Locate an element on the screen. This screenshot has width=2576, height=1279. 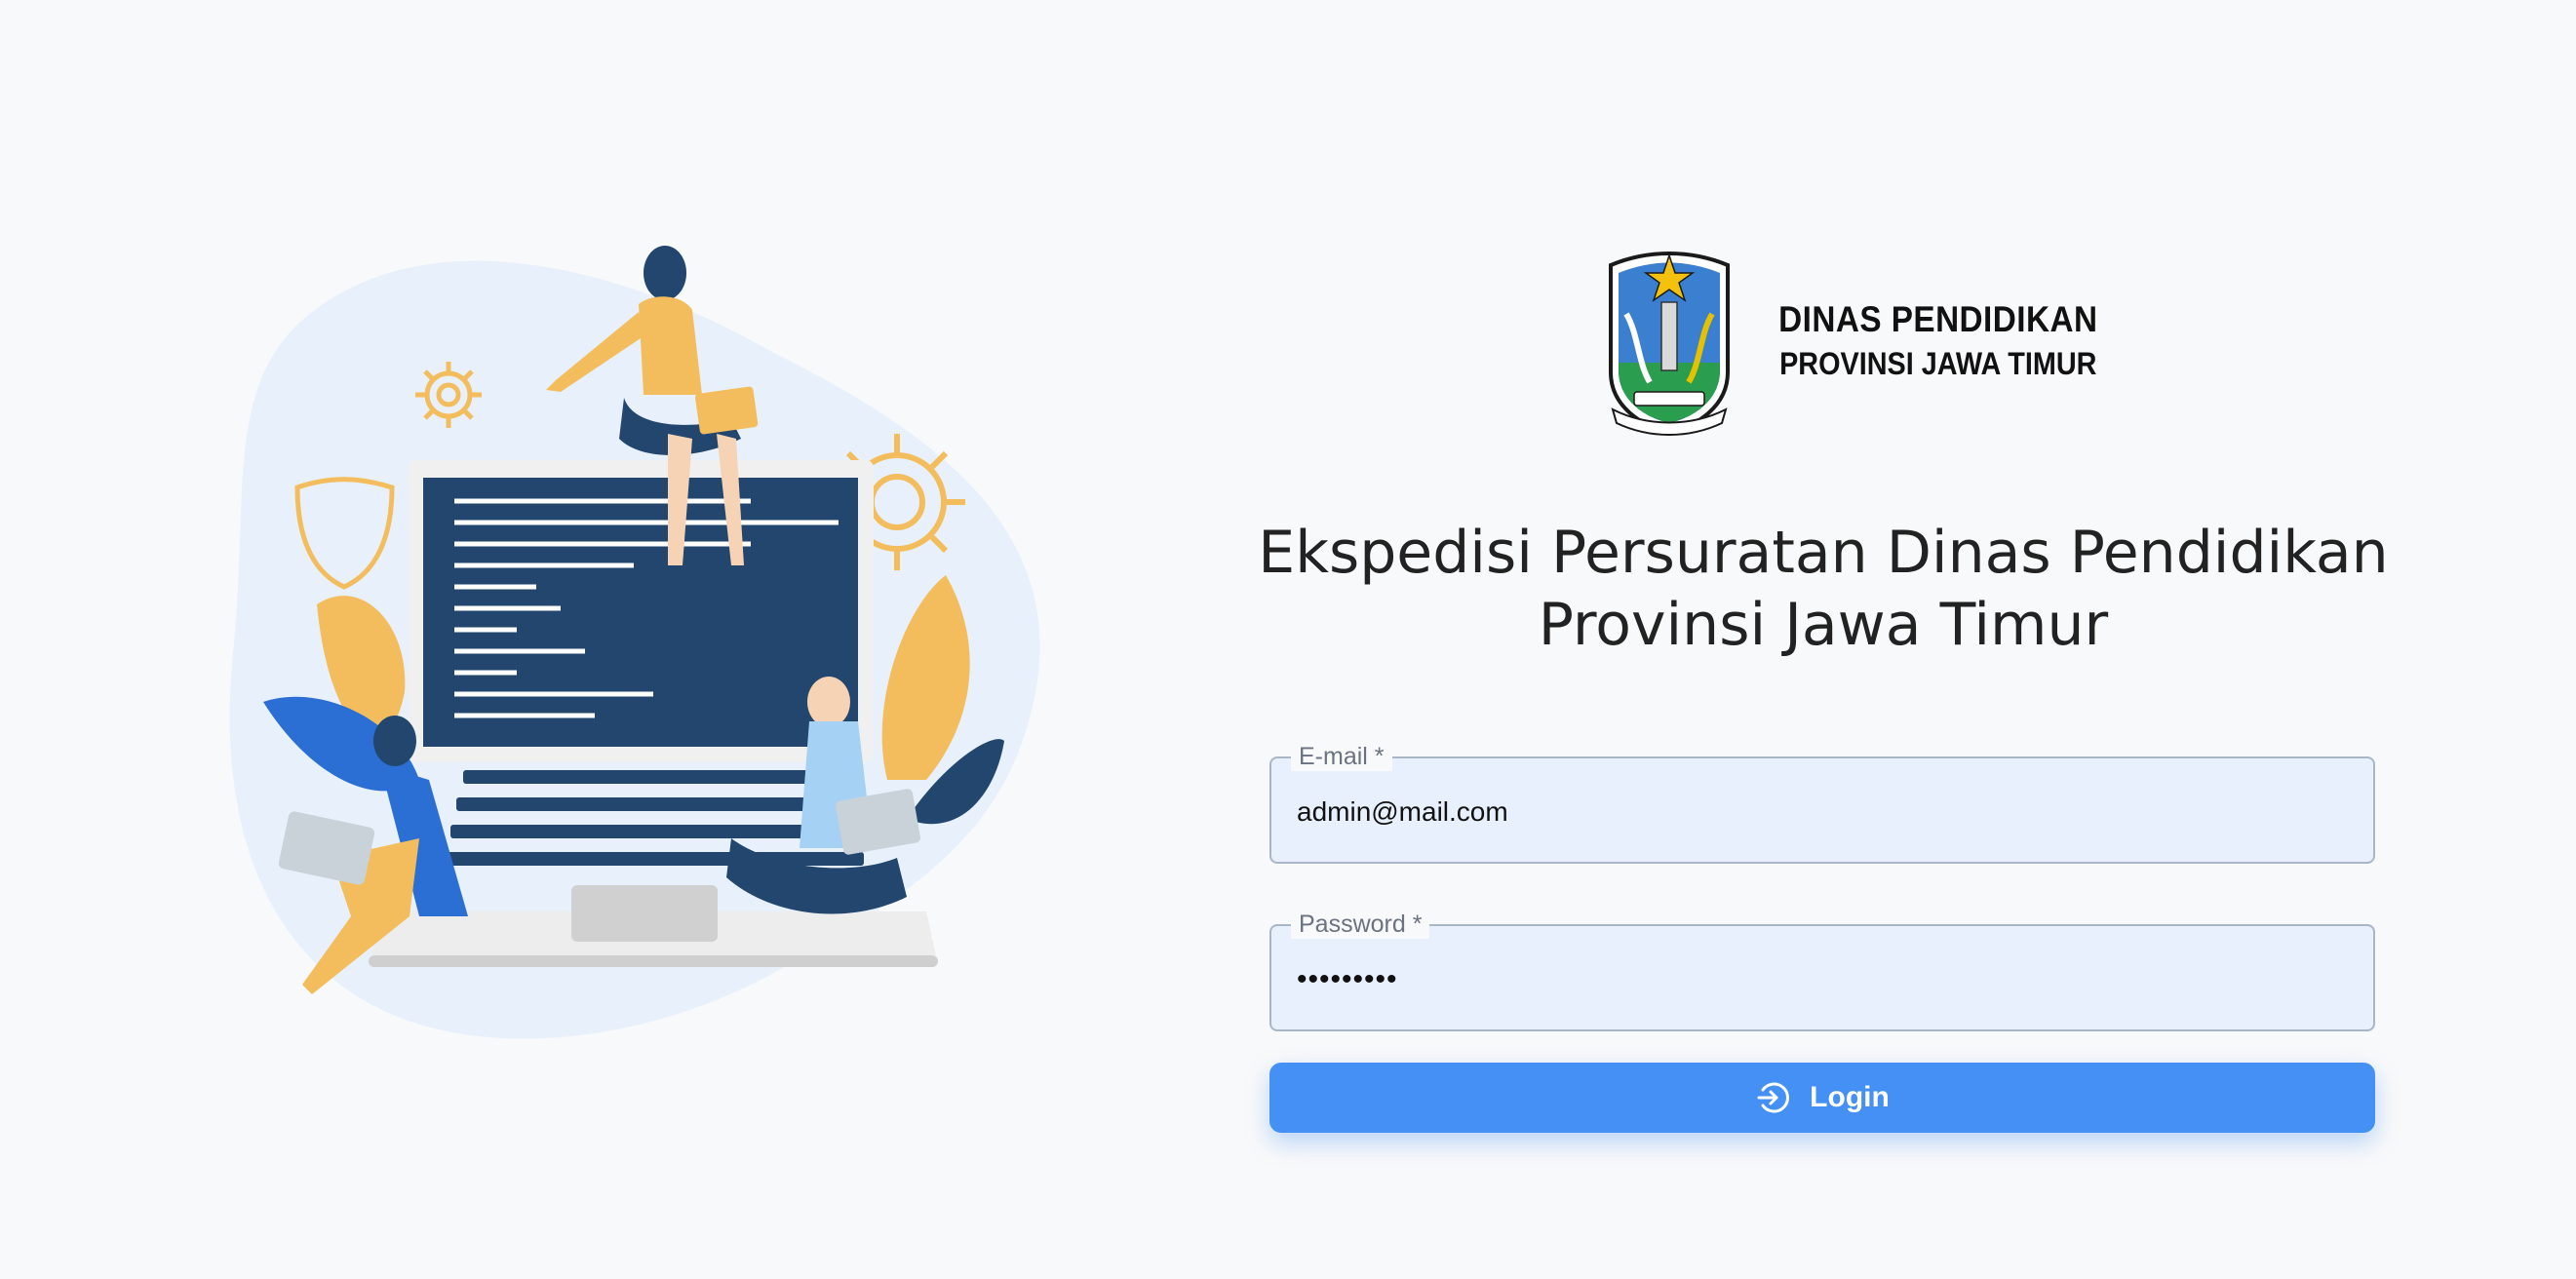
laptop-touchpad is located at coordinates (644, 914).